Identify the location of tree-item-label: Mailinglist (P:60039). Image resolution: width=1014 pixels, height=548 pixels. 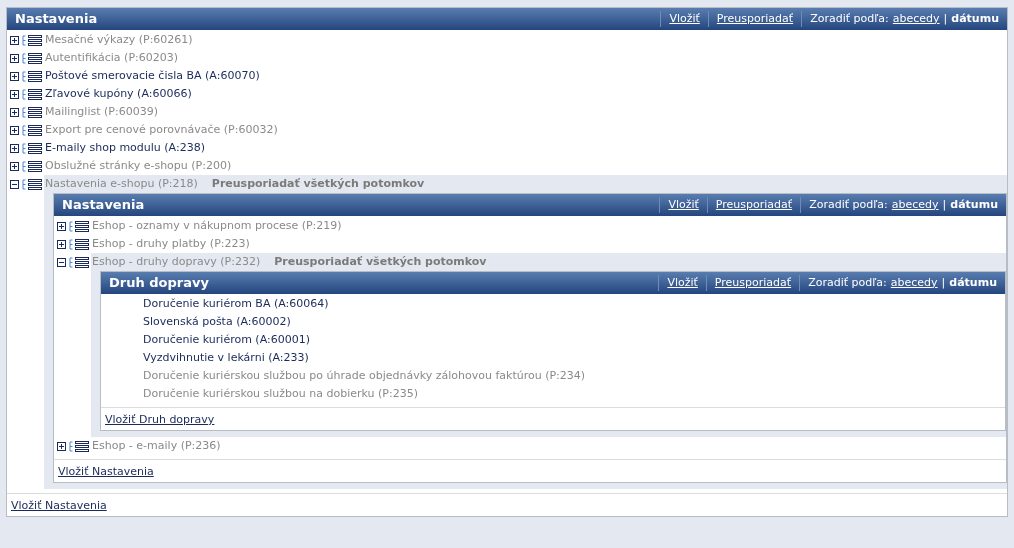
(101, 112).